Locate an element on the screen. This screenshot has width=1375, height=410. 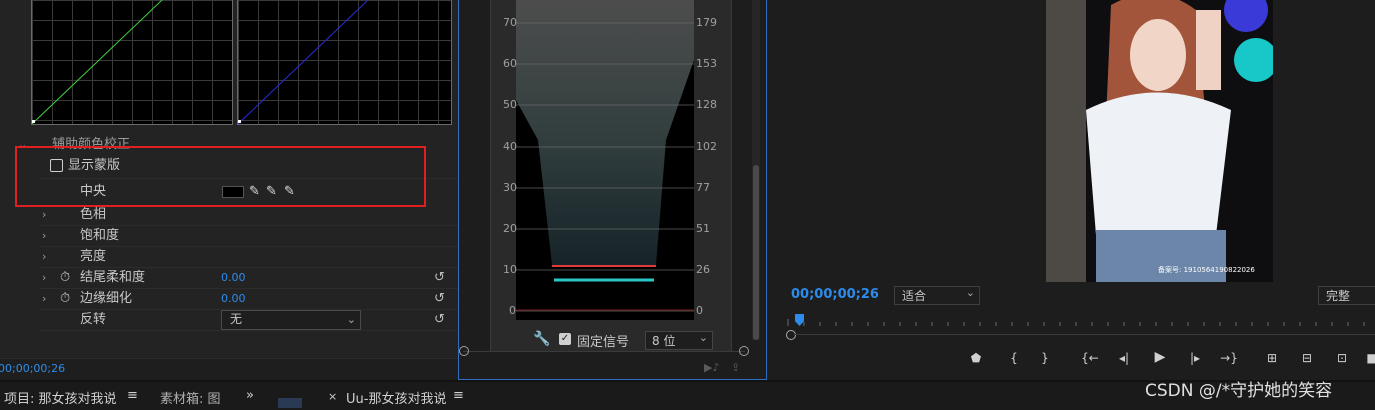
time-ruler is located at coordinates (1080, 321).